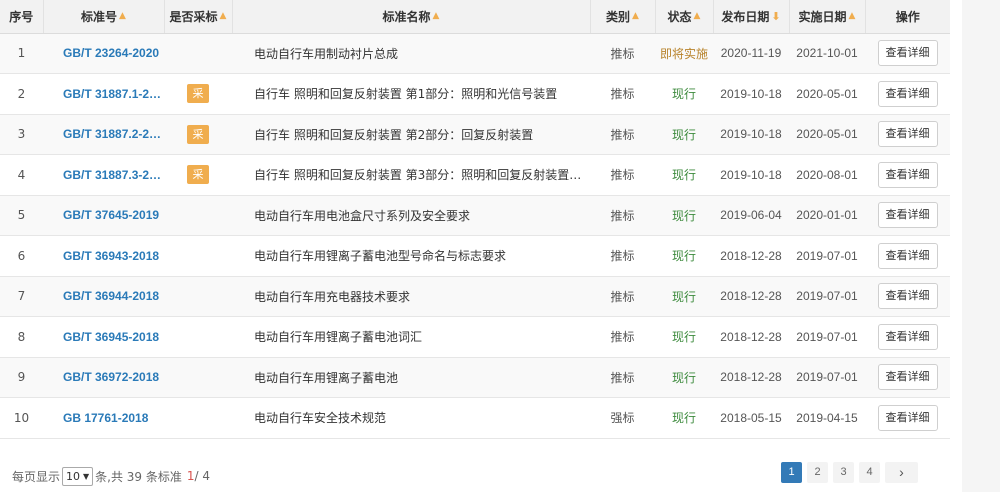  I want to click on standard-name: 电动自行车用锂离子蓄电池, so click(326, 377).